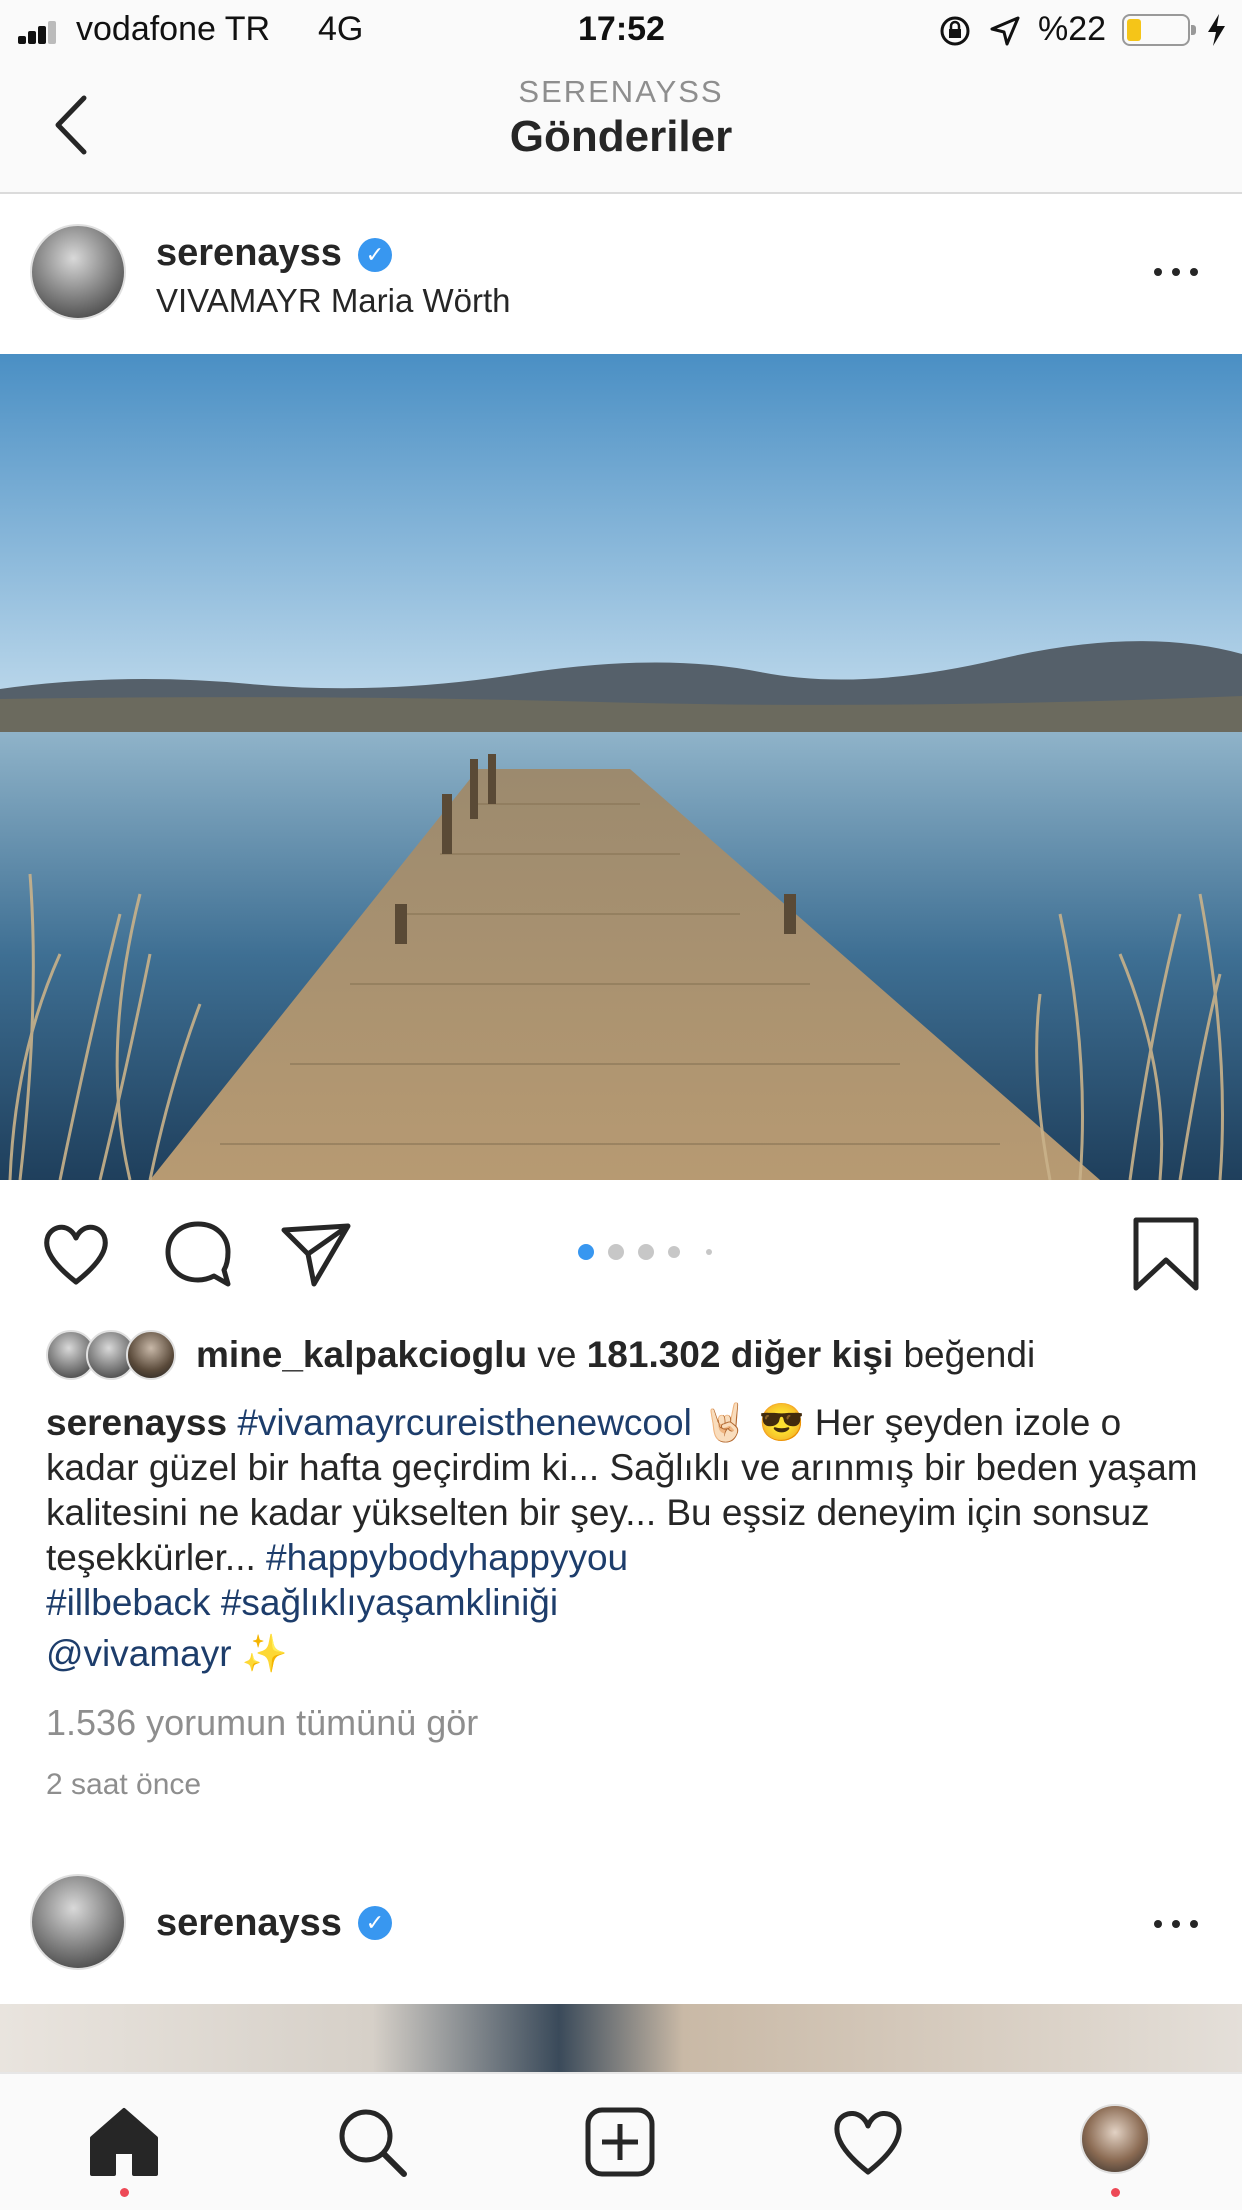  What do you see at coordinates (76, 1254) in the screenshot?
I see `like-heart-icon` at bounding box center [76, 1254].